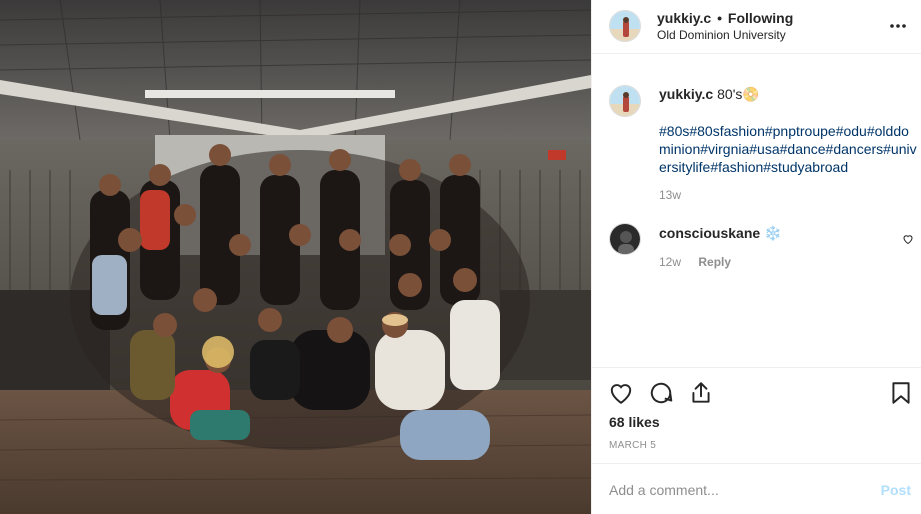  I want to click on author-username: yukkiy.c, so click(684, 18).